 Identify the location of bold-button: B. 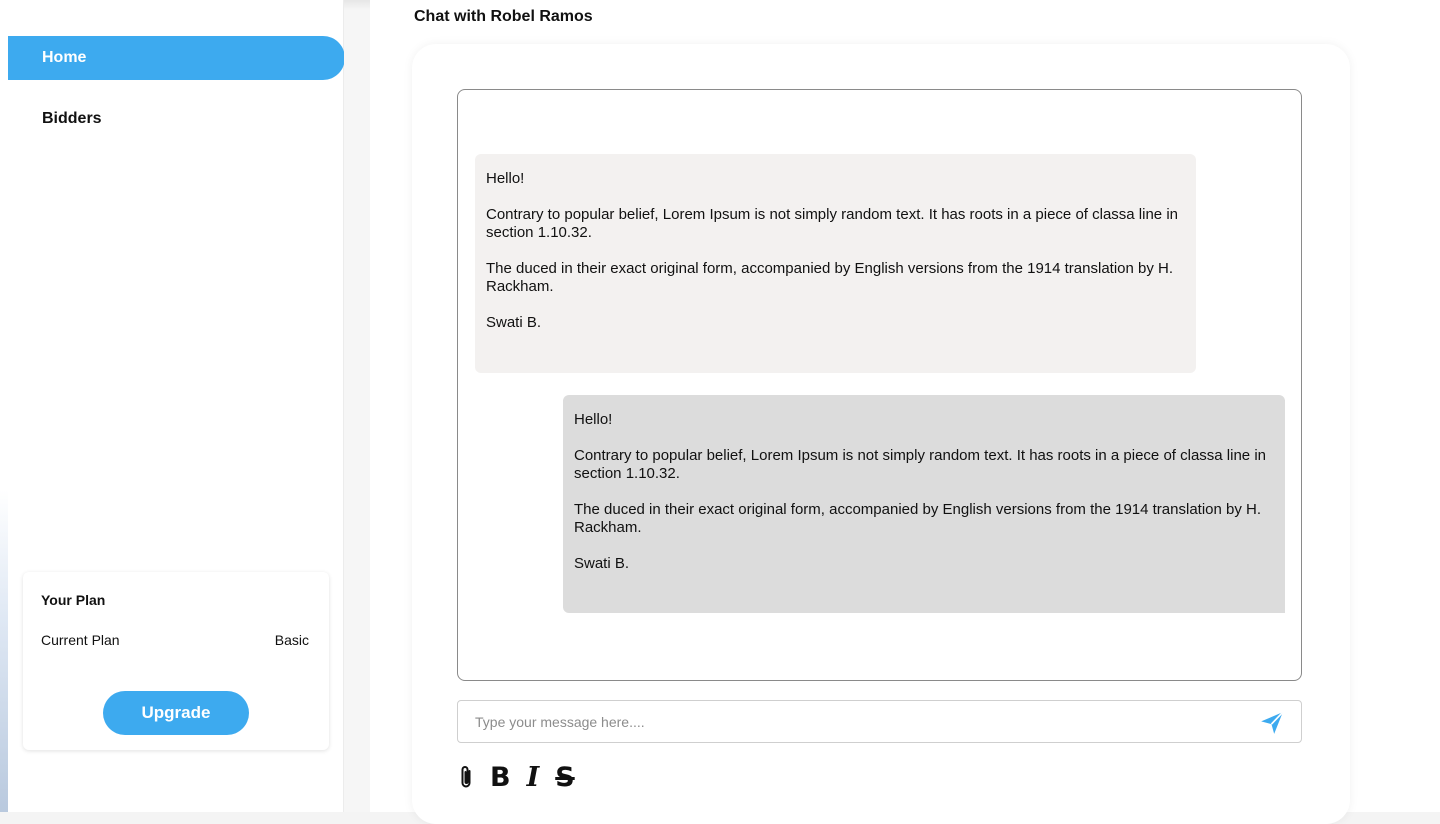
(500, 777).